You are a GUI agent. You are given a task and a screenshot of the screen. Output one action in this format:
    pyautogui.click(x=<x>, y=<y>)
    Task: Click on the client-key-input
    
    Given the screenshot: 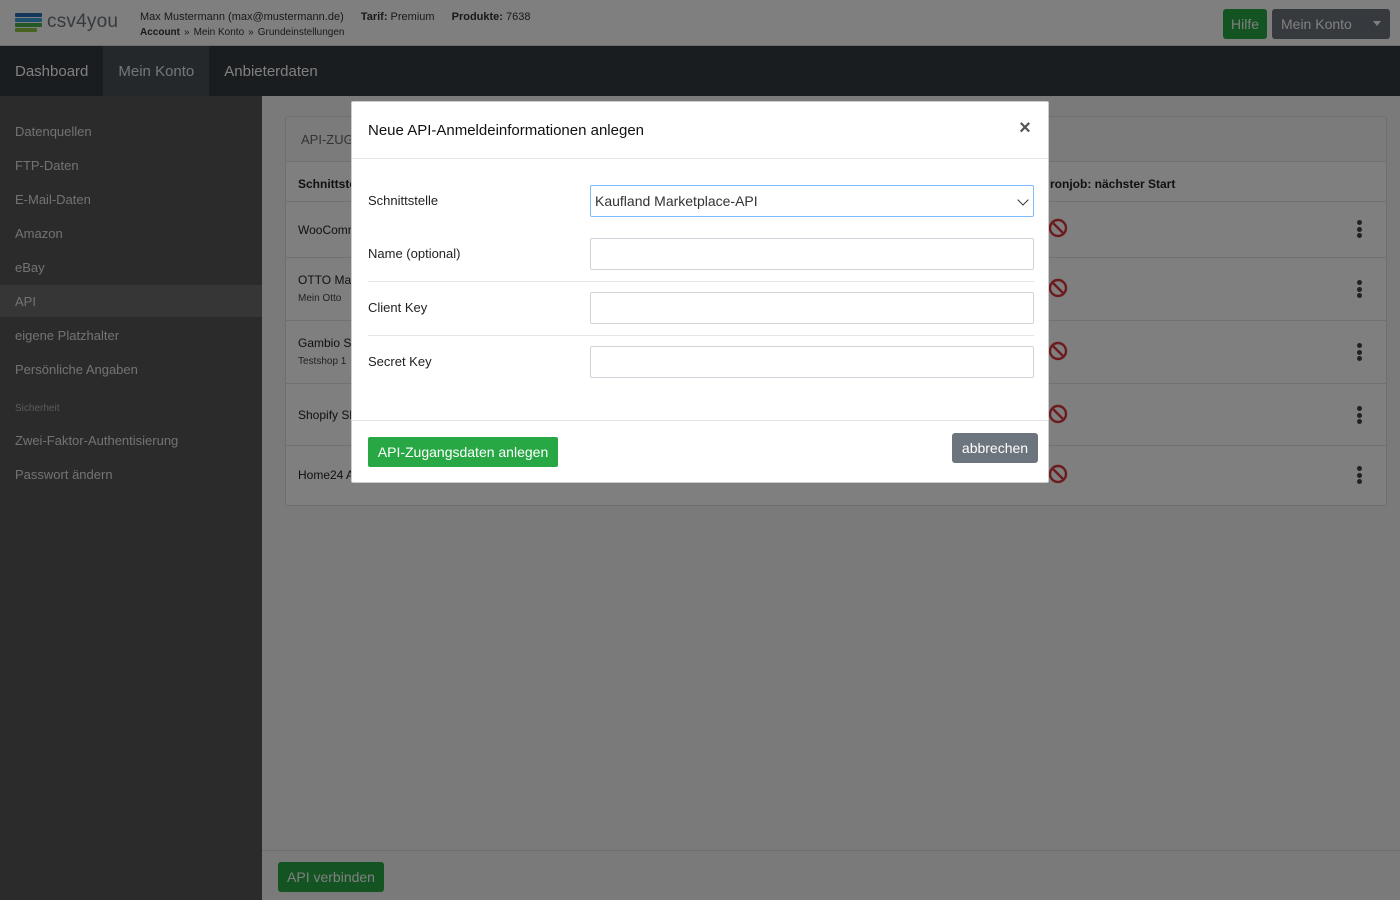 What is the action you would take?
    pyautogui.click(x=812, y=308)
    